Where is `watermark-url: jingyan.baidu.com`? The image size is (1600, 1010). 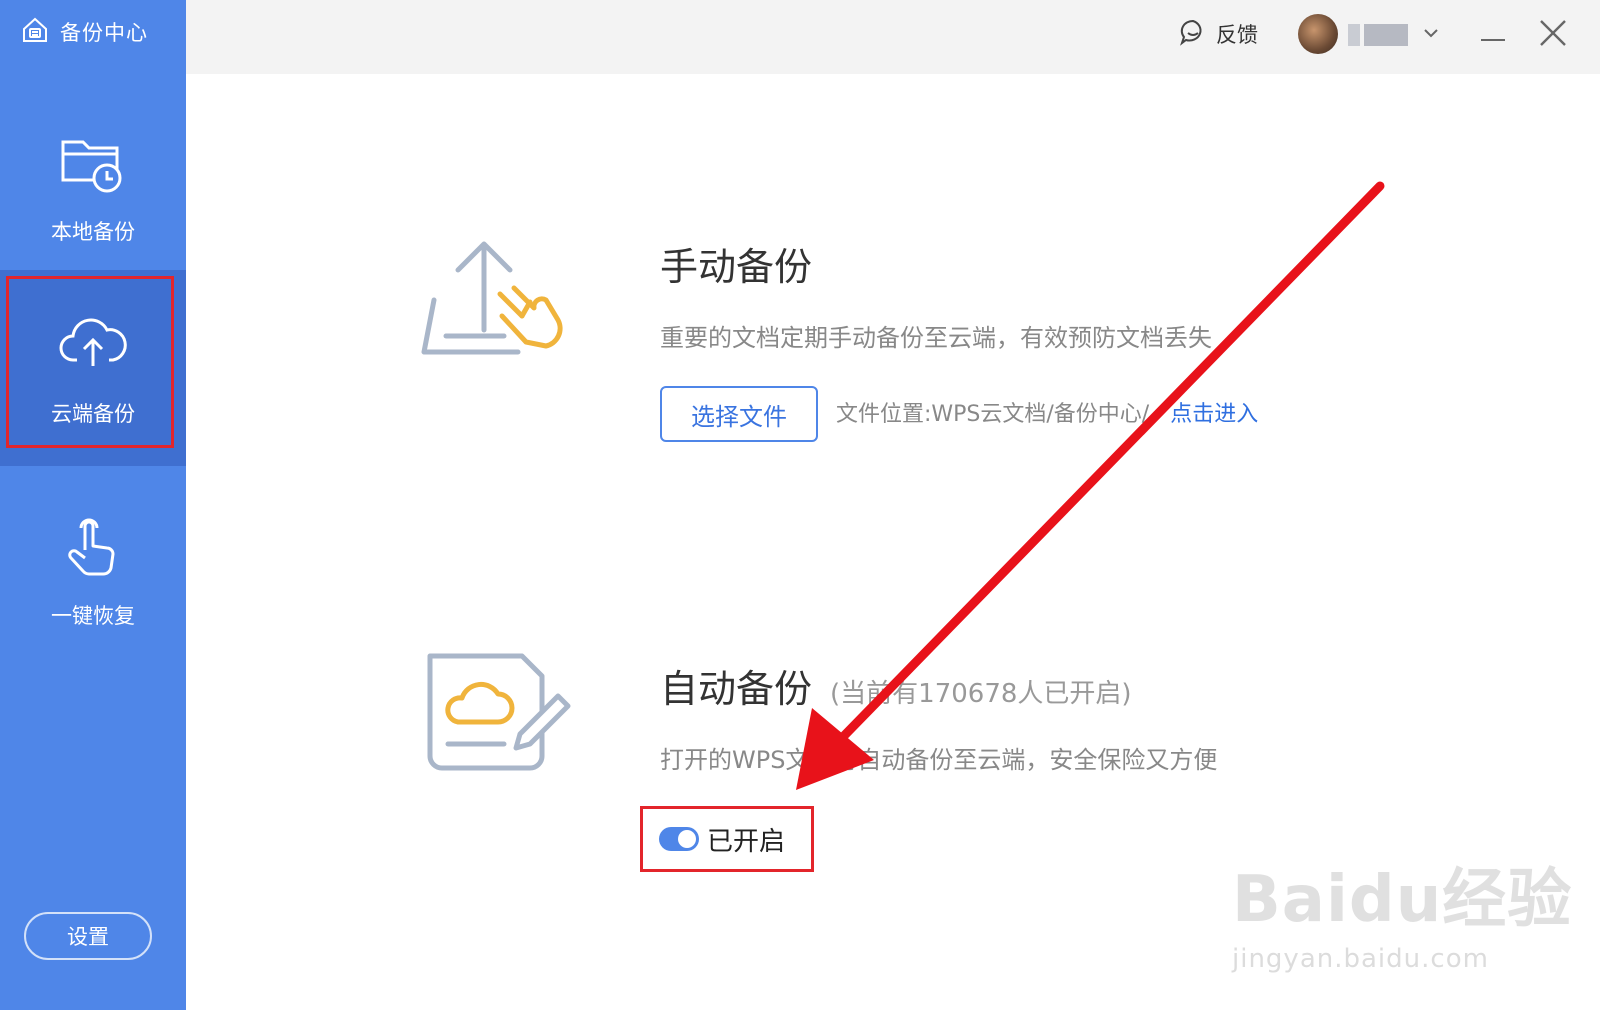 watermark-url: jingyan.baidu.com is located at coordinates (1360, 959).